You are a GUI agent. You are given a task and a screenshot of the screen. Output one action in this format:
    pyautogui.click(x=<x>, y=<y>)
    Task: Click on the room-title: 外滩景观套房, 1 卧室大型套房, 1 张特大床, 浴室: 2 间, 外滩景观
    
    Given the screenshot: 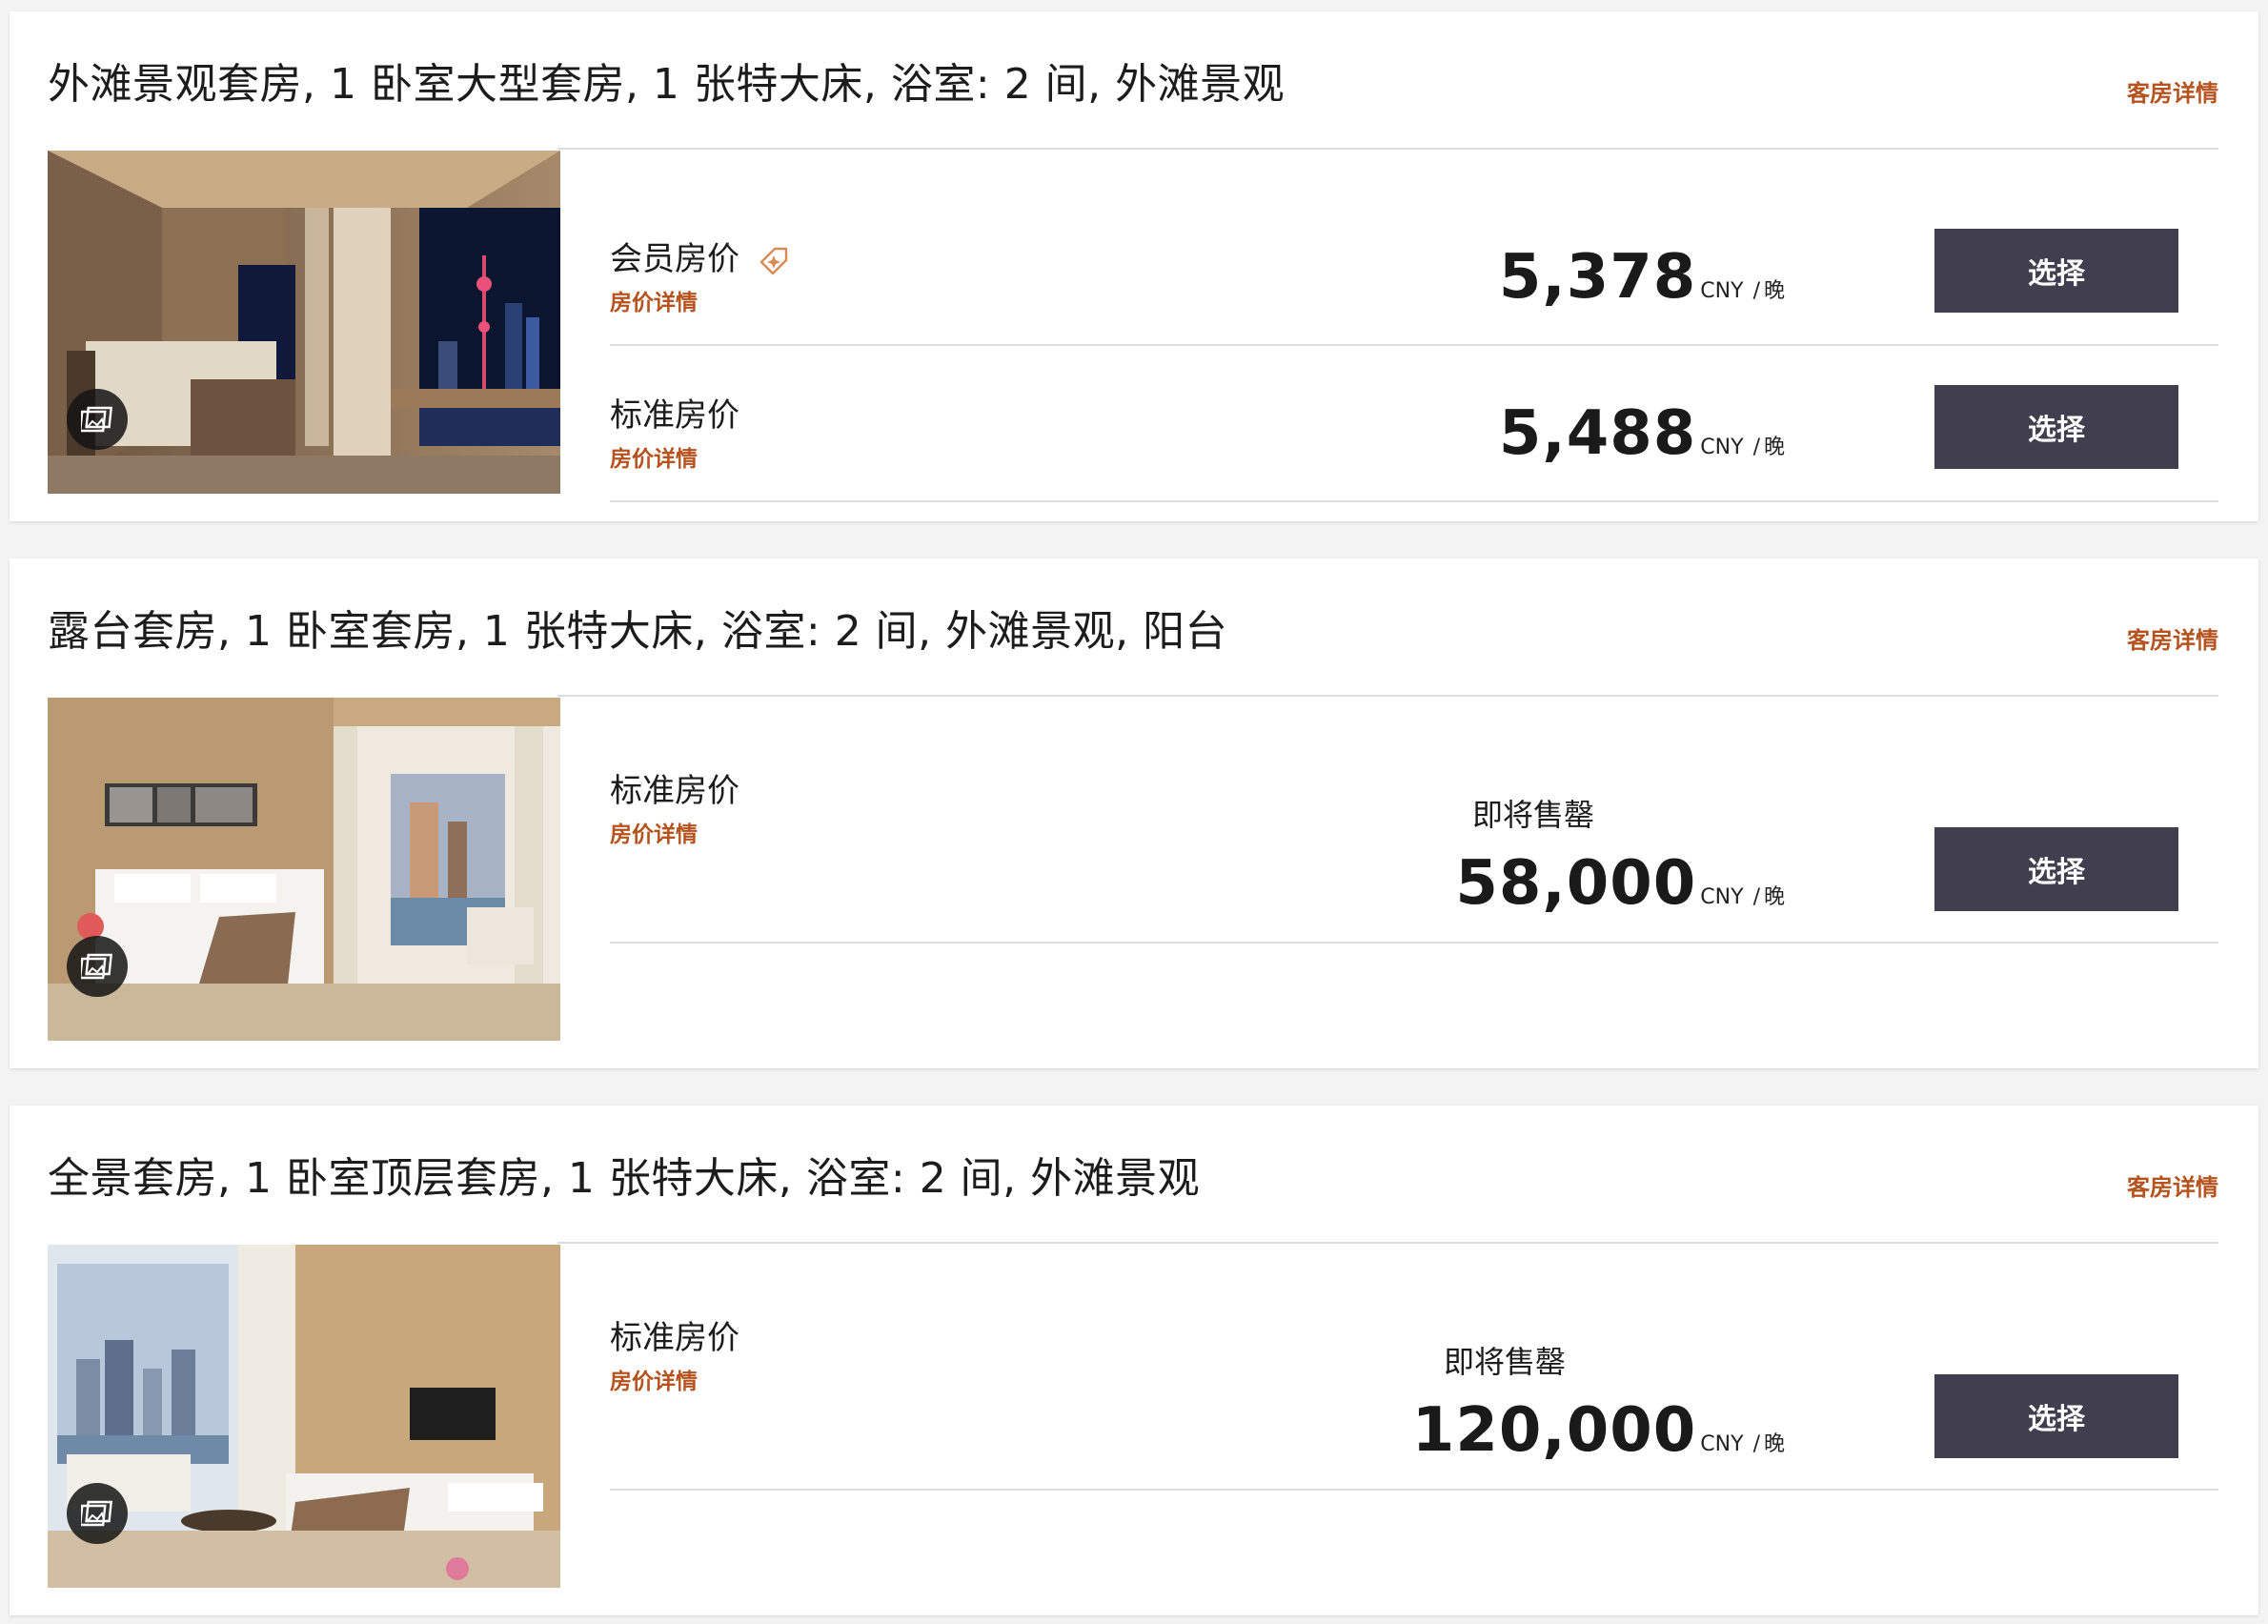 What is the action you would take?
    pyautogui.click(x=667, y=84)
    